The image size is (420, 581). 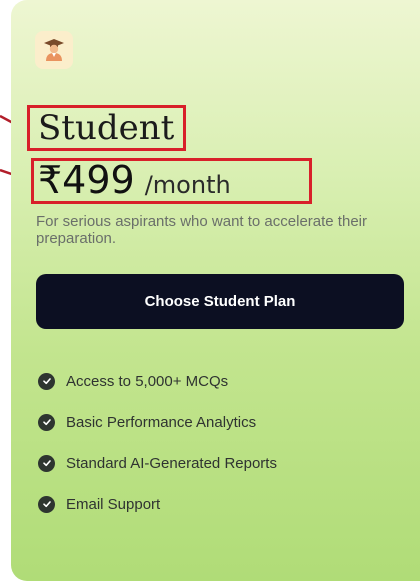 I want to click on list-item: Access to 5,000+ MCQs, so click(x=157, y=381).